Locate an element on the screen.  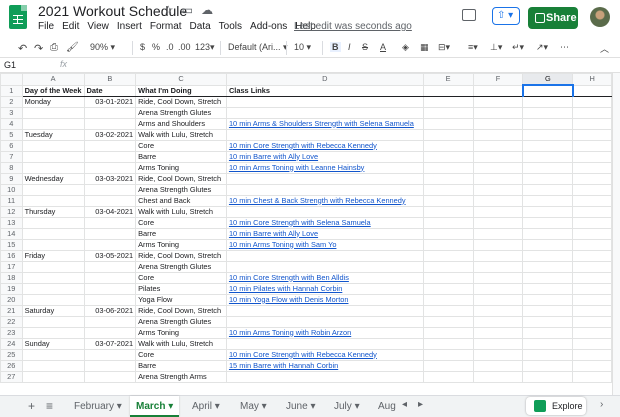
row-header: 15 is located at coordinates (11, 244).